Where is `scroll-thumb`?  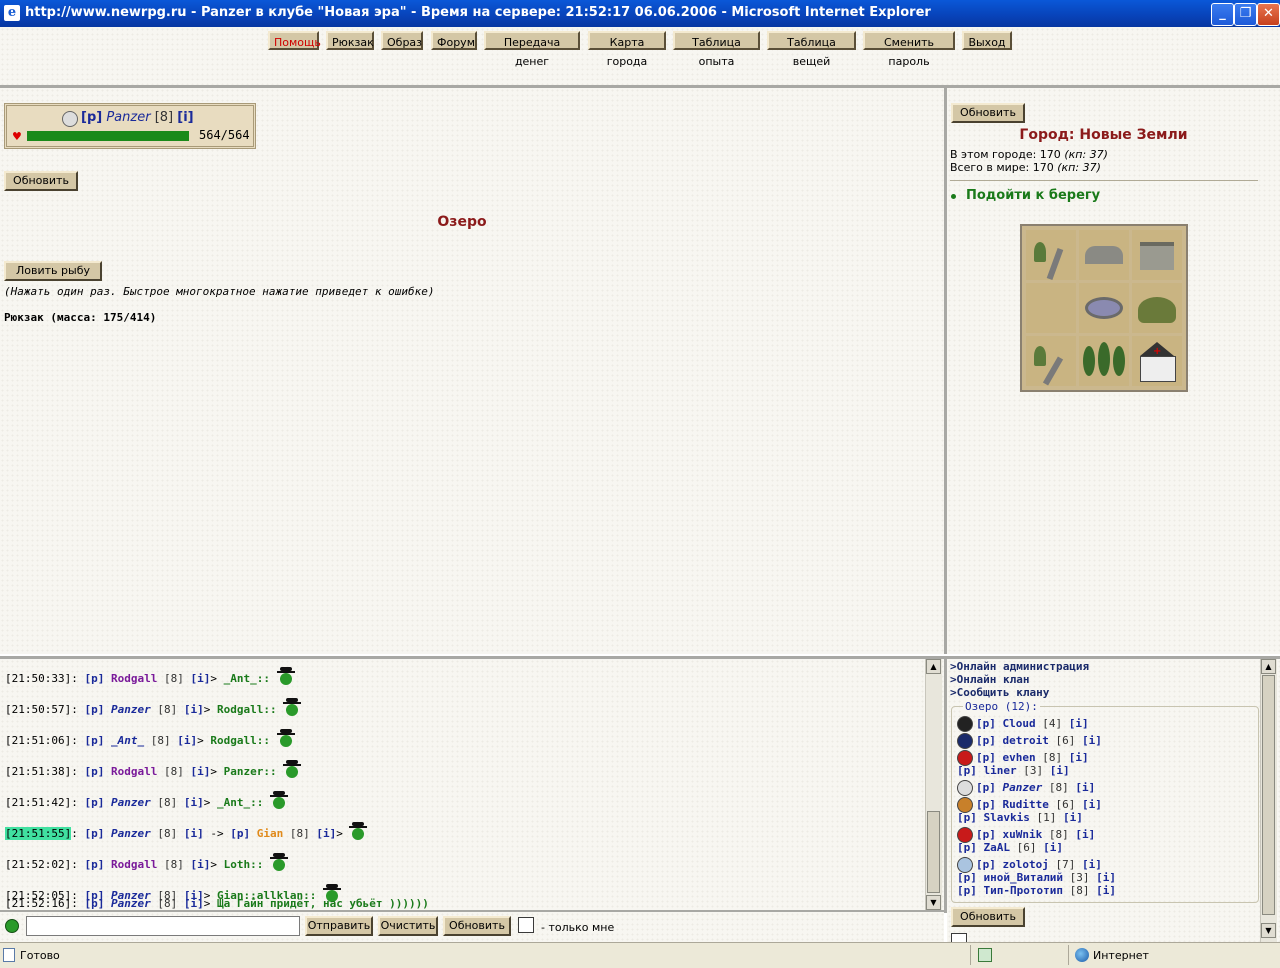 scroll-thumb is located at coordinates (933, 852).